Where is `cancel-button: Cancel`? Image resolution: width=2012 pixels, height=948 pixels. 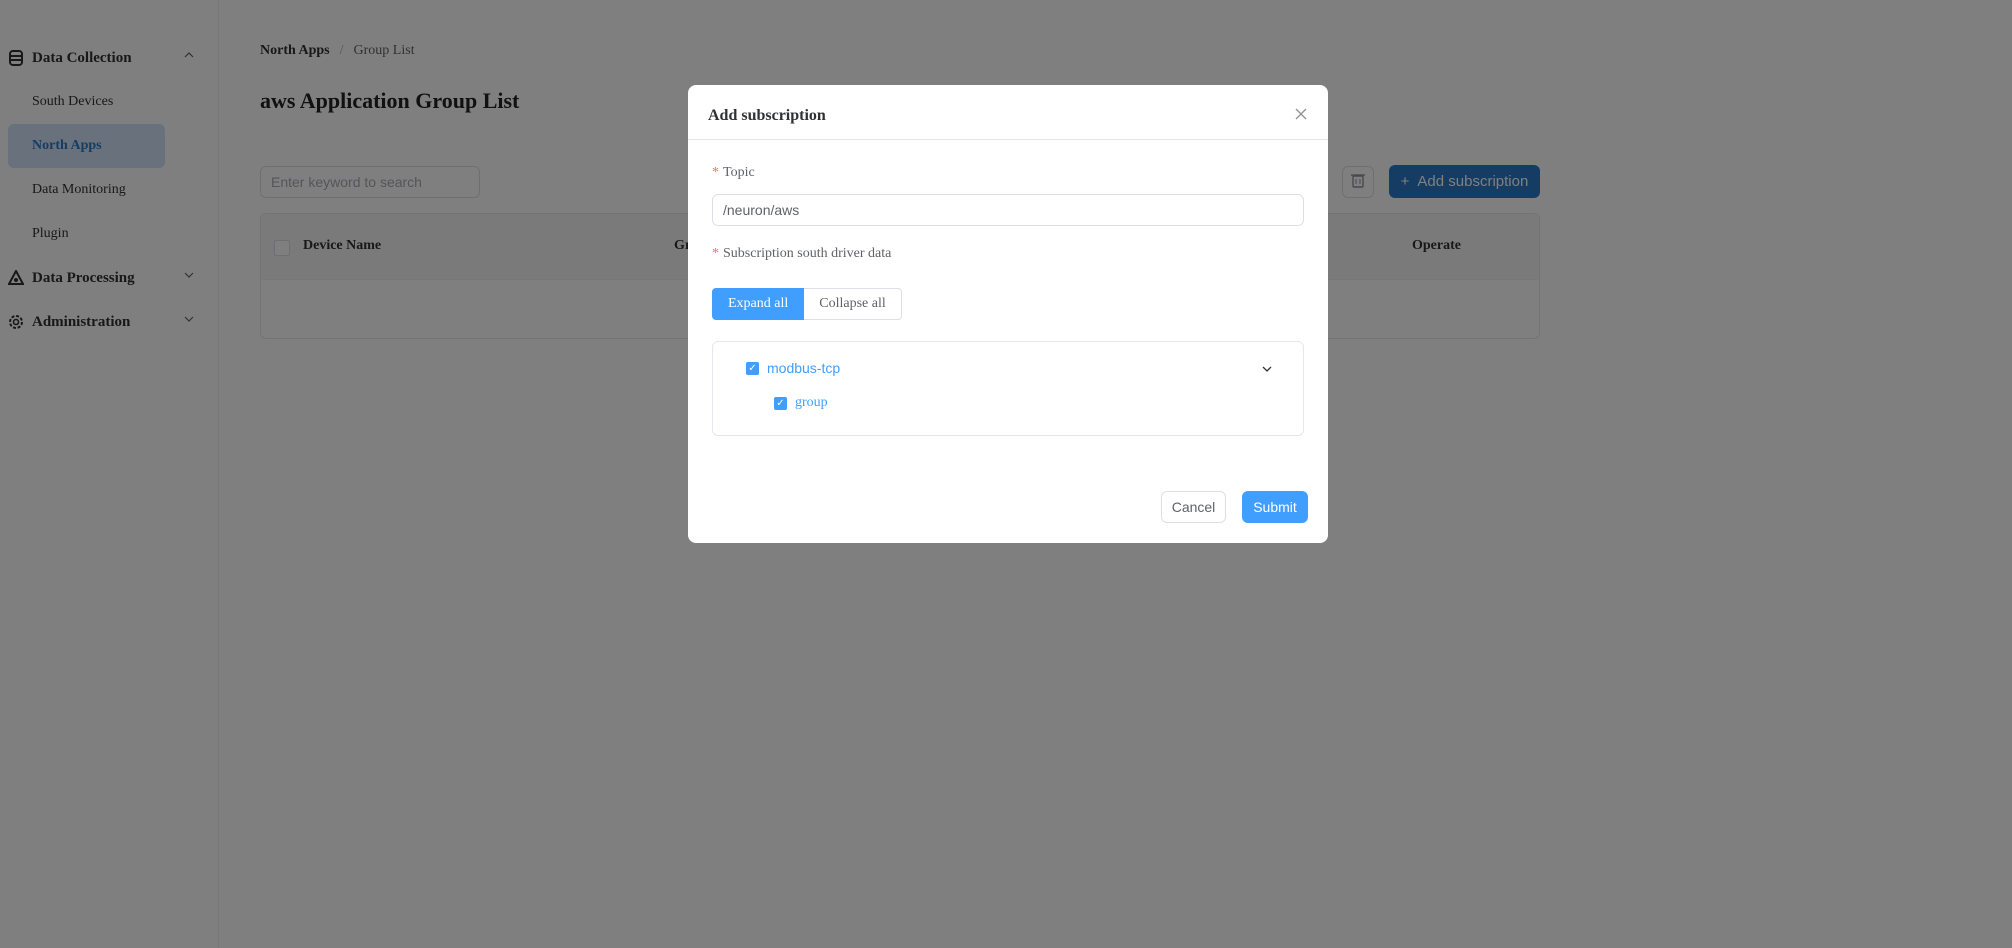
cancel-button: Cancel is located at coordinates (1193, 507).